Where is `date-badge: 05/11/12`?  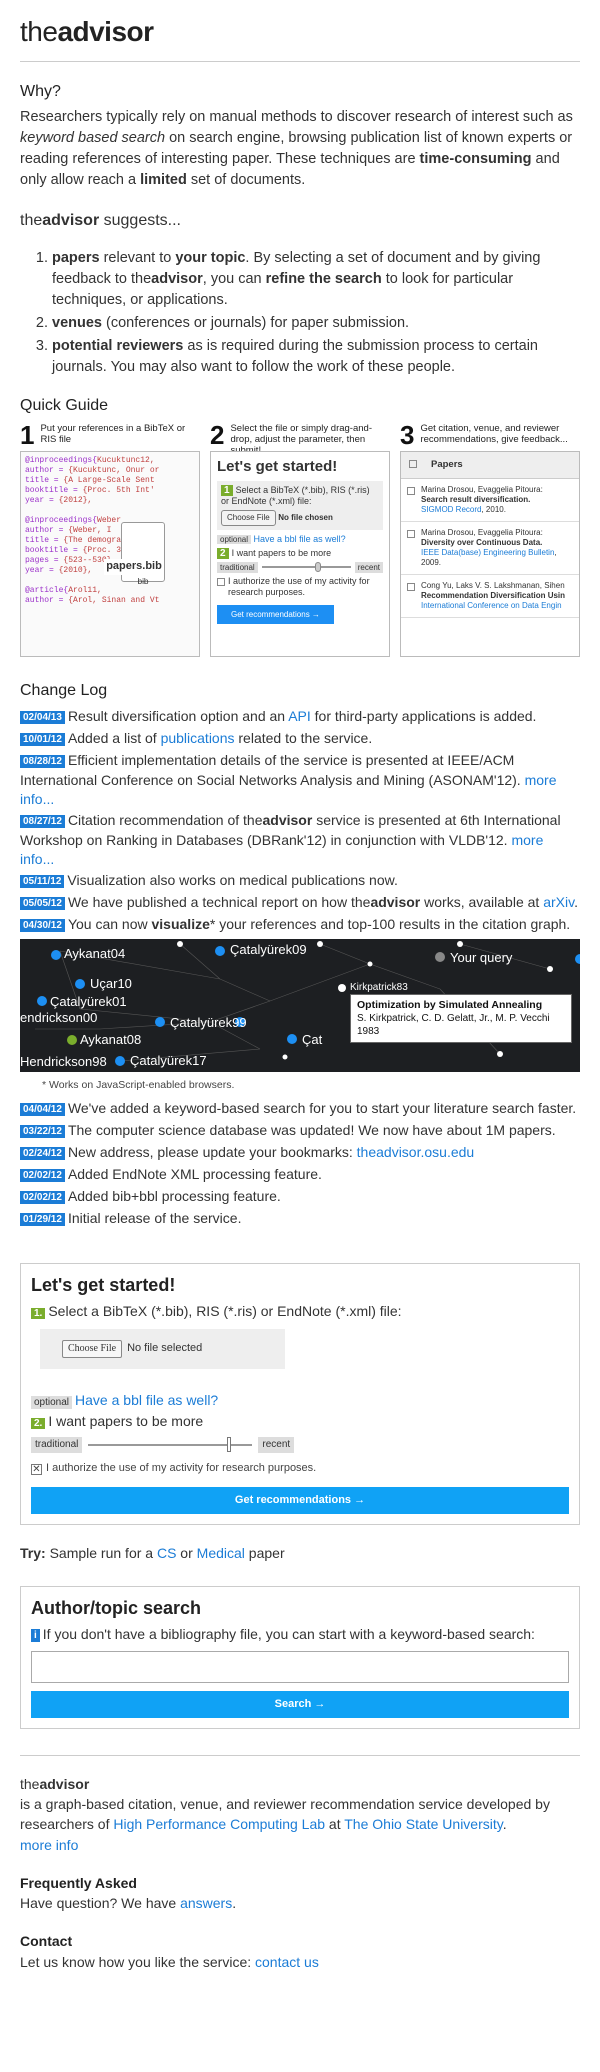
date-badge: 05/11/12 is located at coordinates (42, 881).